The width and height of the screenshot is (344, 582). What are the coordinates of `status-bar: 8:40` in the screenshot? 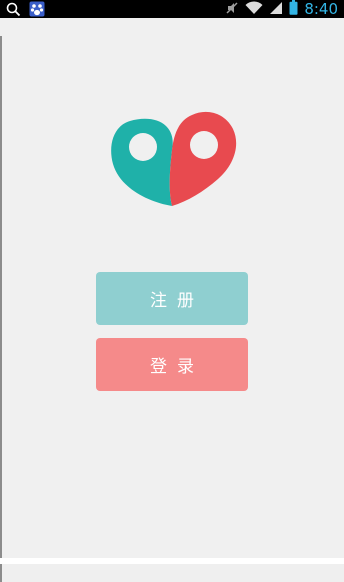 It's located at (172, 9).